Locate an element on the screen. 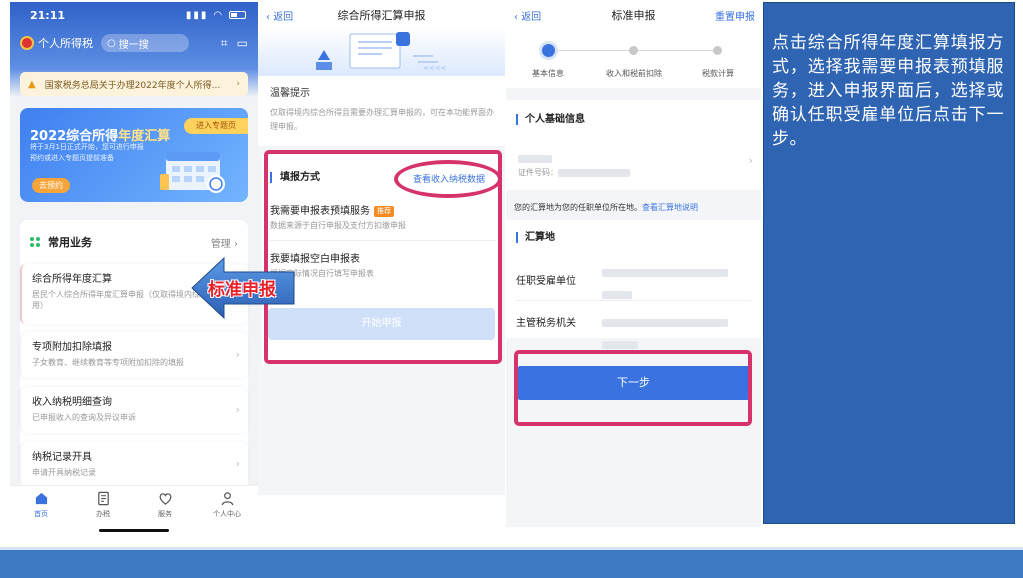 The width and height of the screenshot is (1023, 578). step-label: 基本信息 is located at coordinates (548, 73).